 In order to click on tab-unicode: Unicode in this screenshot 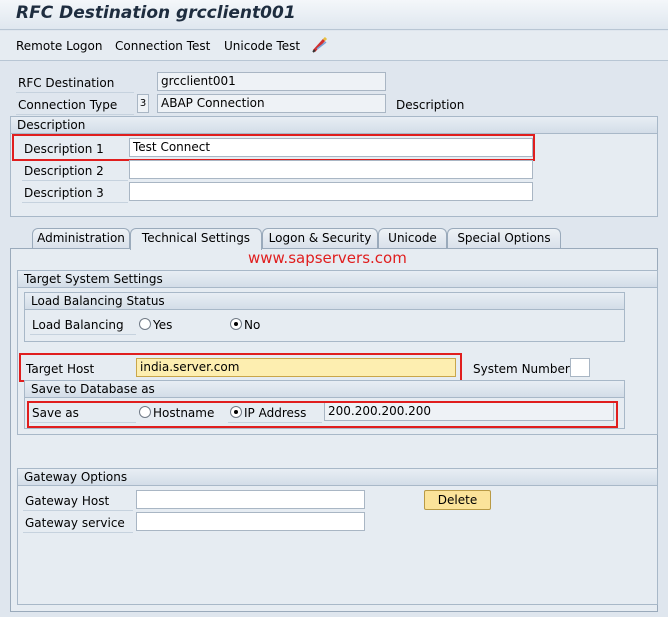, I will do `click(412, 238)`.